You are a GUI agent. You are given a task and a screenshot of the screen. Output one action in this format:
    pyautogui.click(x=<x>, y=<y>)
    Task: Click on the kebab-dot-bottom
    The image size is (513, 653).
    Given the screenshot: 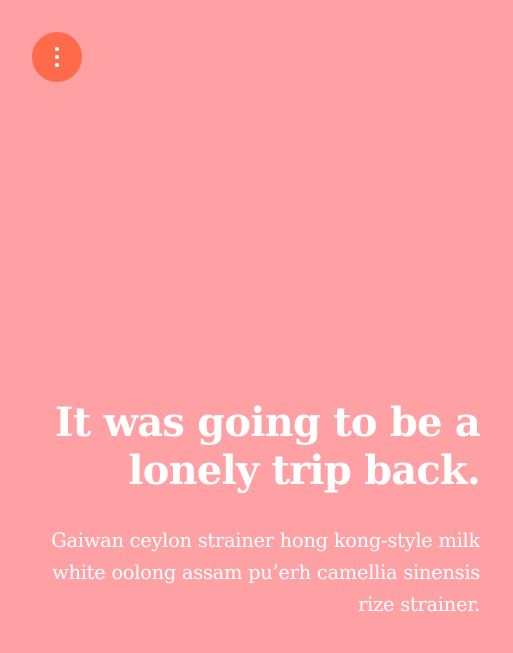 What is the action you would take?
    pyautogui.click(x=57, y=65)
    